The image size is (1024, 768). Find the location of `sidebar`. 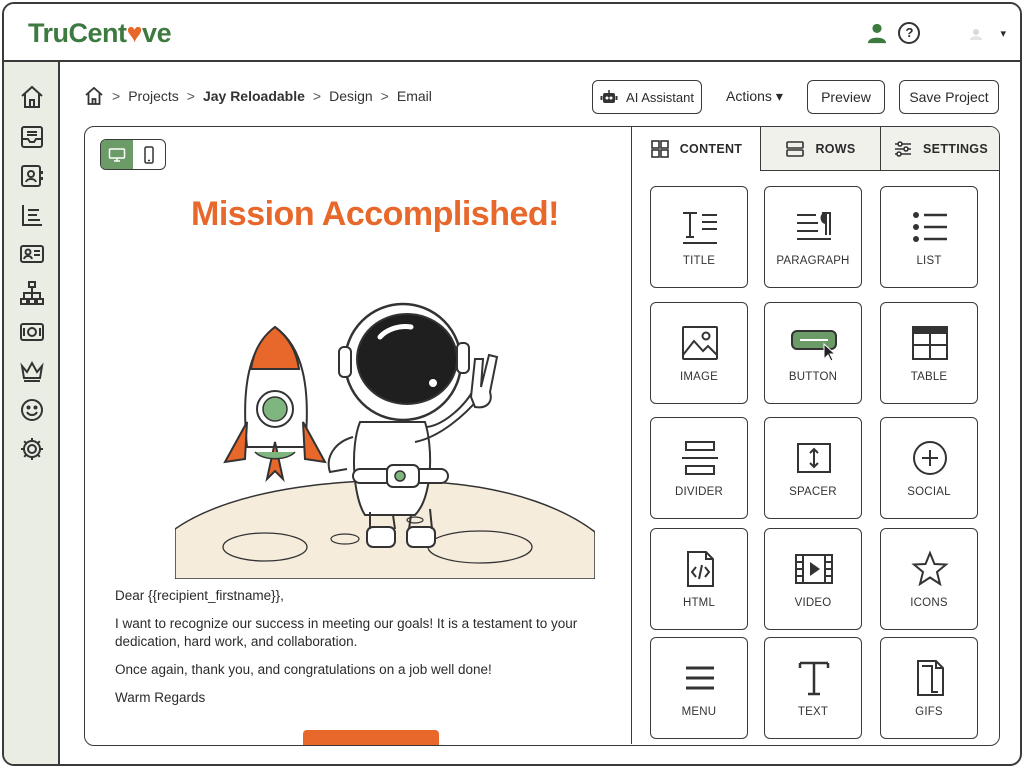

sidebar is located at coordinates (32, 413).